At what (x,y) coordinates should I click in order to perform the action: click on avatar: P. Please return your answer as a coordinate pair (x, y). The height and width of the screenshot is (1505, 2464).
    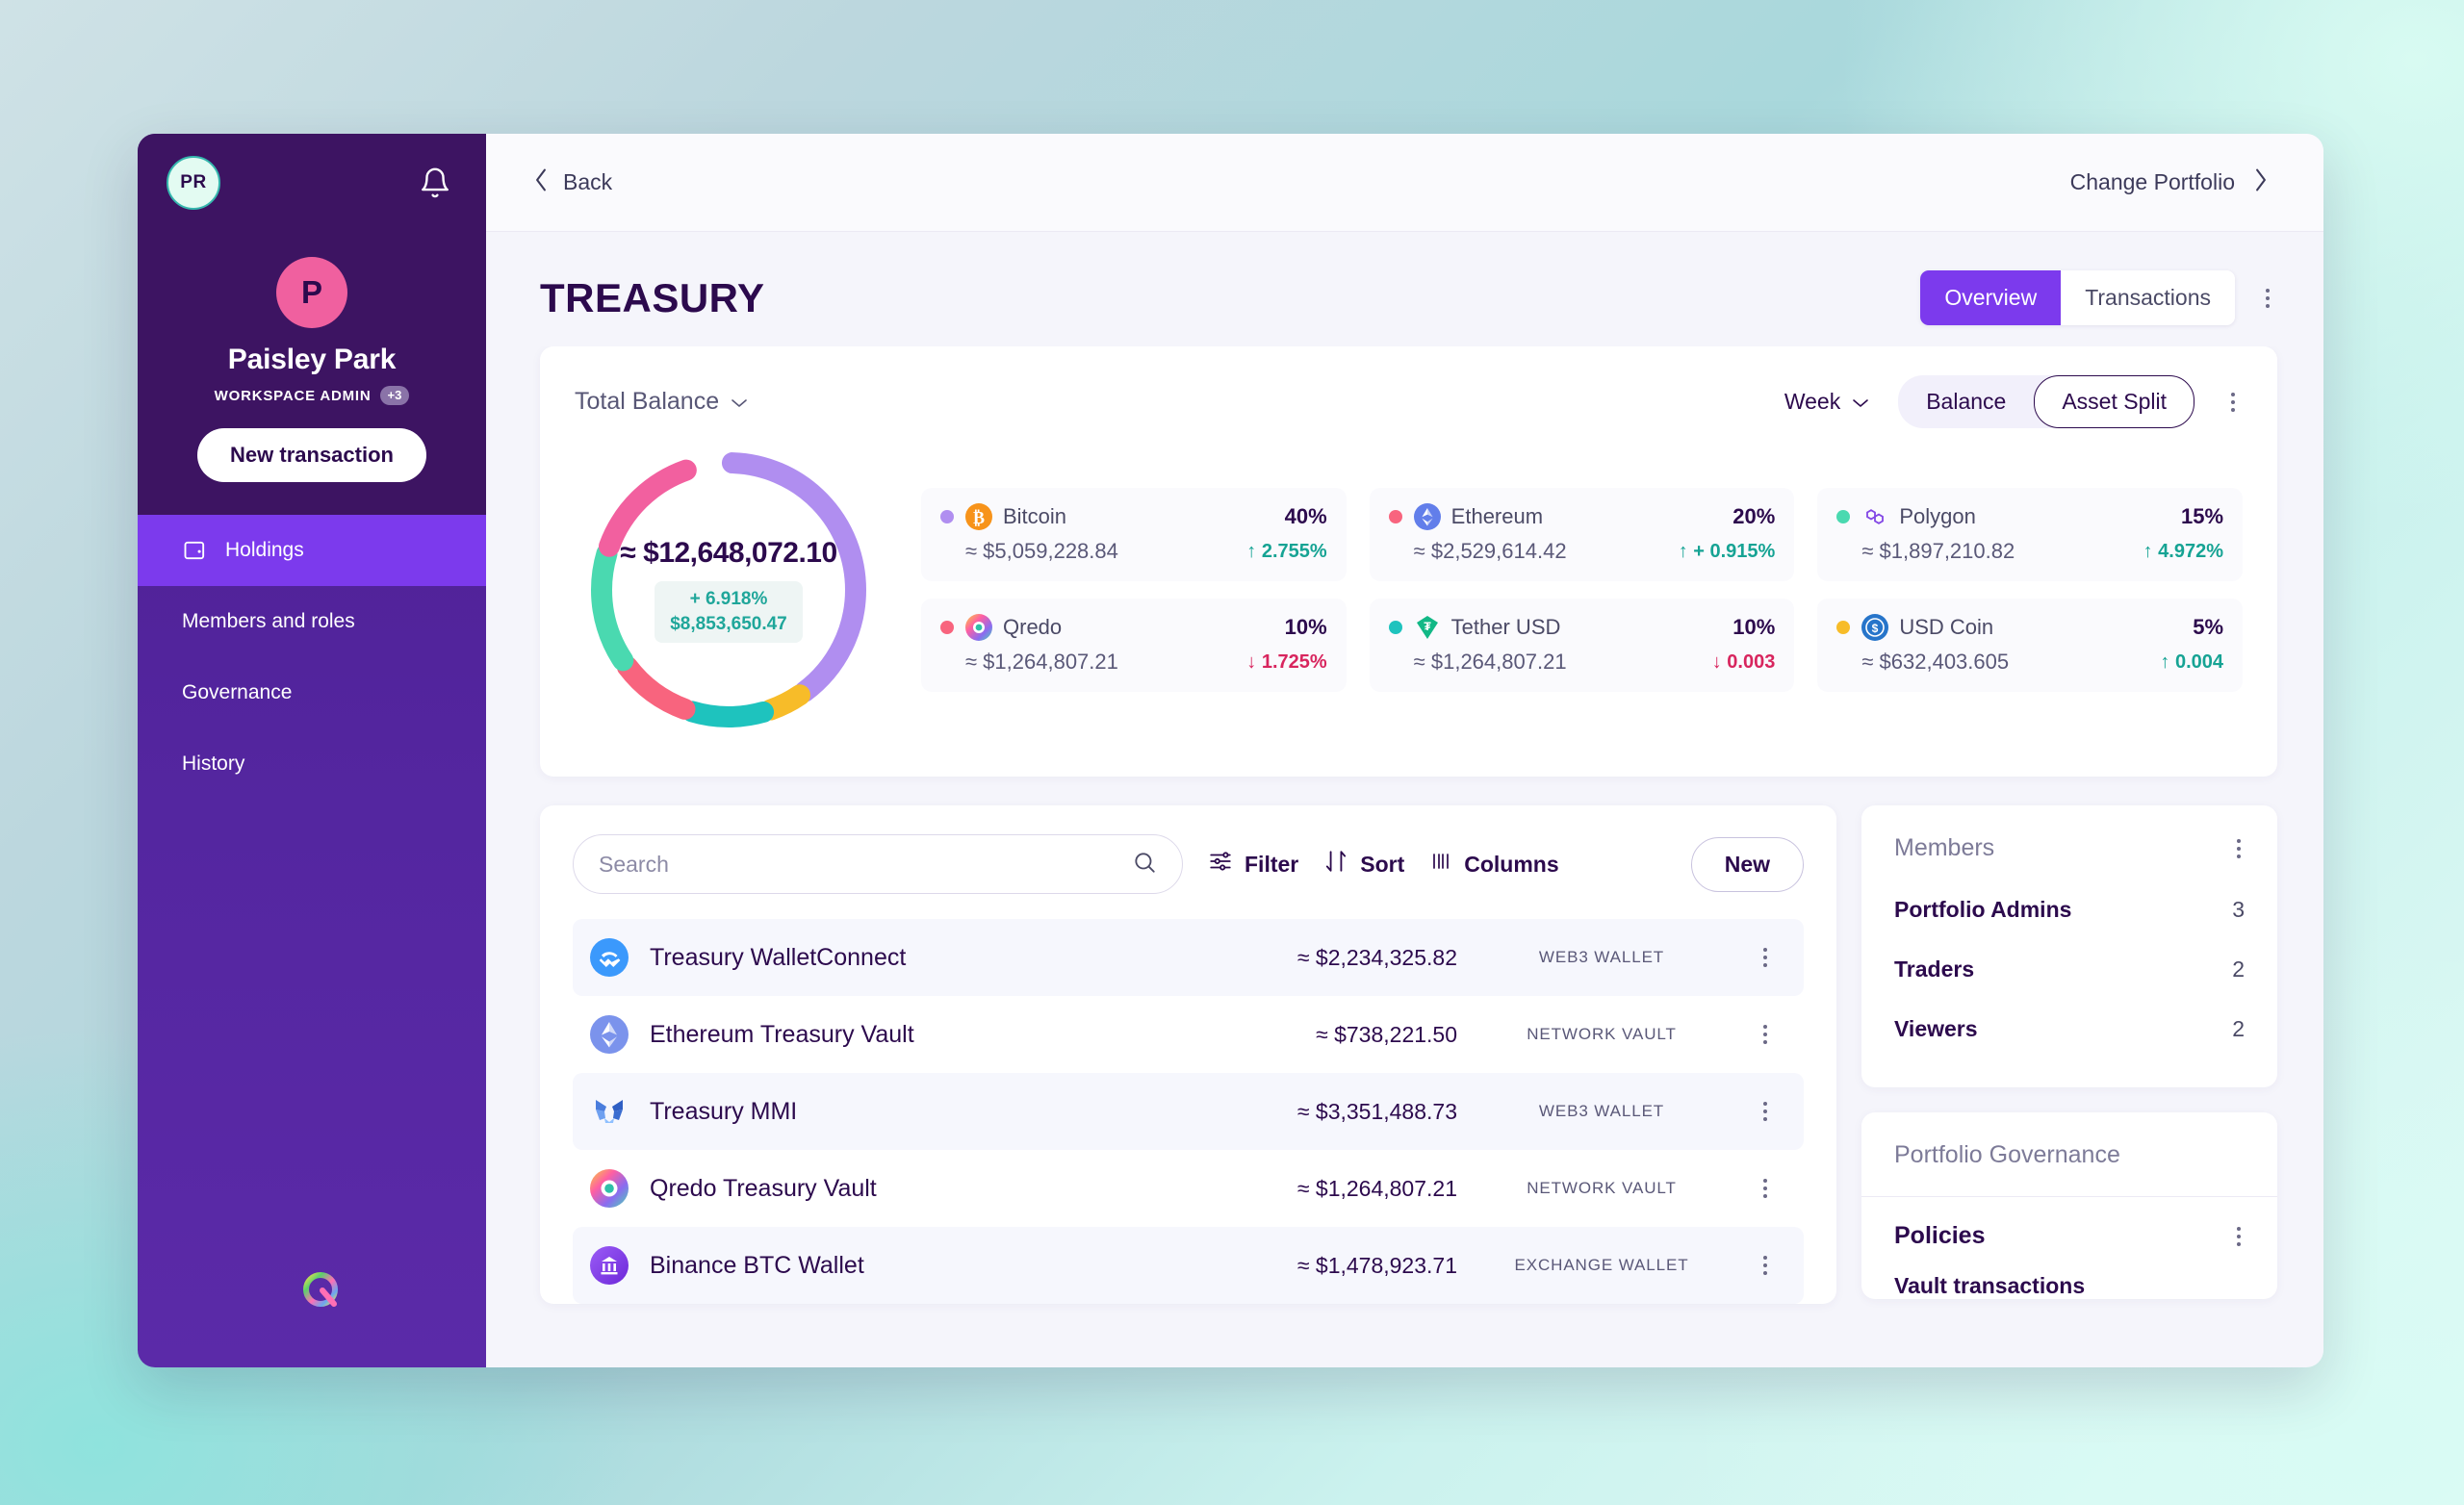
    Looking at the image, I should click on (311, 292).